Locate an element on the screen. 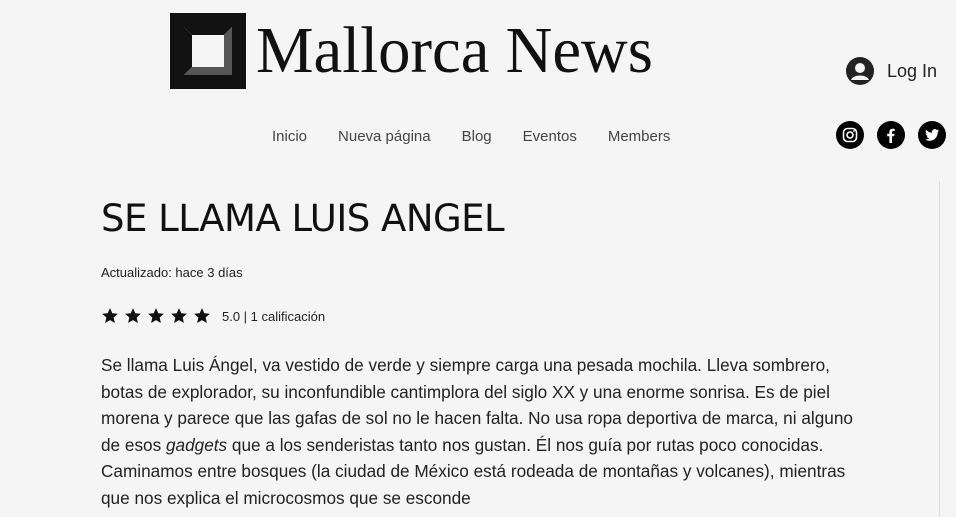 This screenshot has width=956, height=517. site-name: Mallorca News is located at coordinates (454, 50).